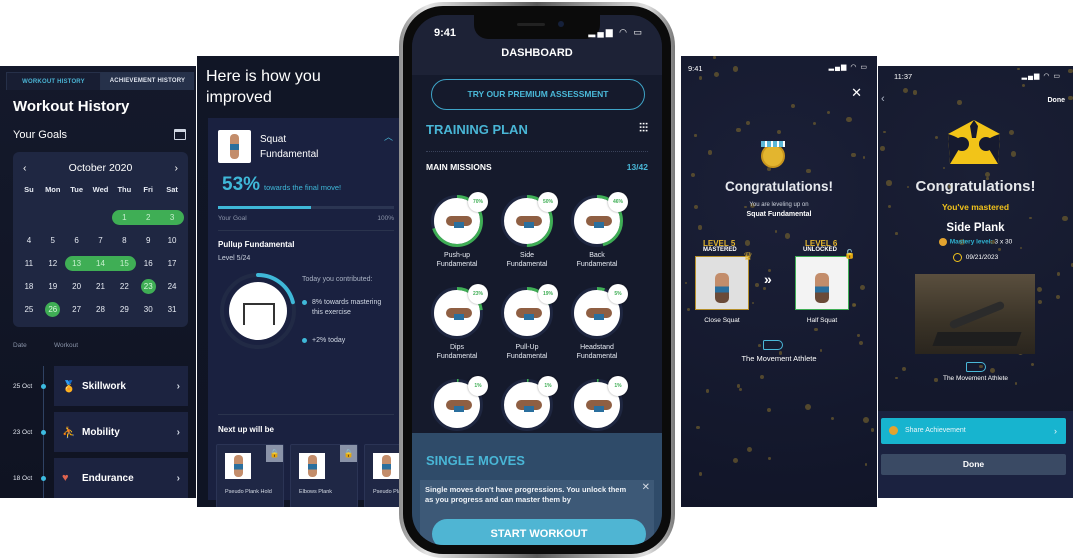 The width and height of the screenshot is (1073, 560). What do you see at coordinates (172, 286) in the screenshot?
I see `calendar-day: 24` at bounding box center [172, 286].